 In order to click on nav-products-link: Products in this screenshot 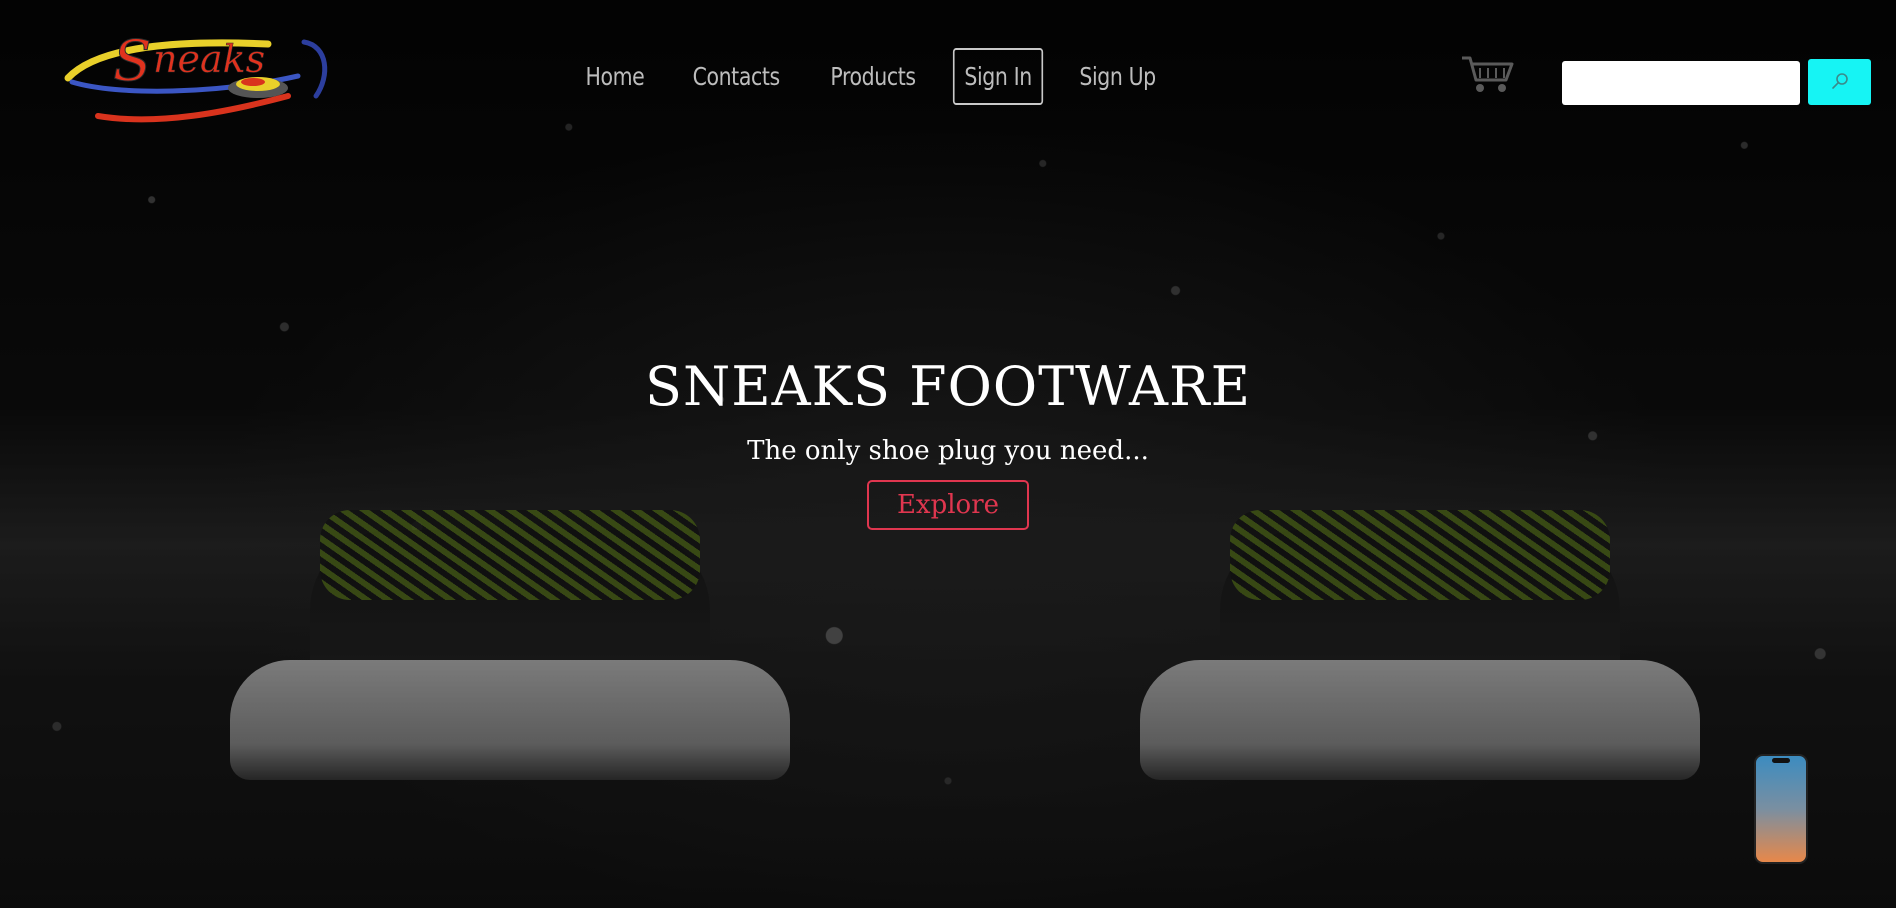, I will do `click(872, 76)`.